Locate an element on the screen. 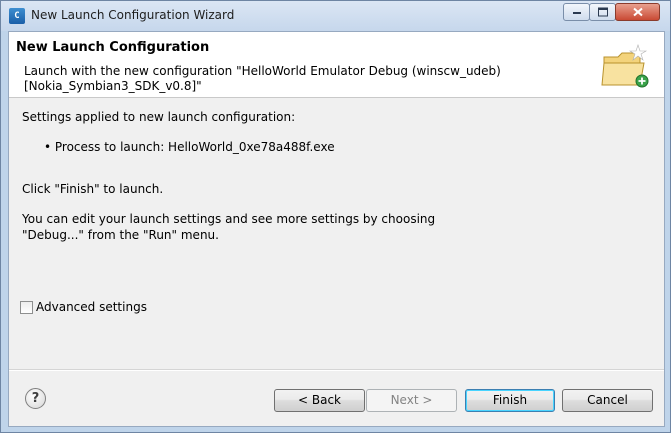  advanced-settings-checkbox is located at coordinates (26, 307).